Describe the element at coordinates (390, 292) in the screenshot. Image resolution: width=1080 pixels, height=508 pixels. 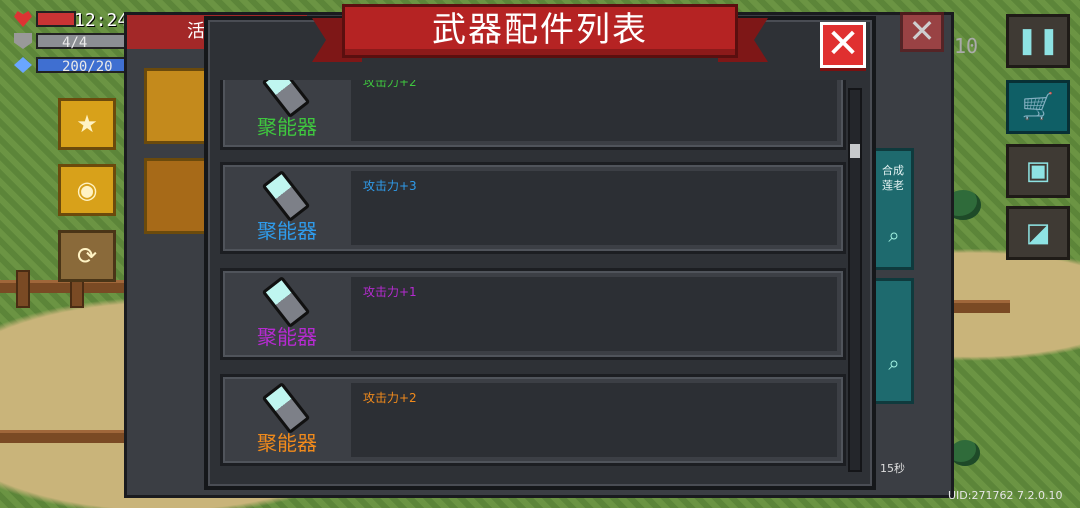
I see `item-desc: 攻击力+1` at that location.